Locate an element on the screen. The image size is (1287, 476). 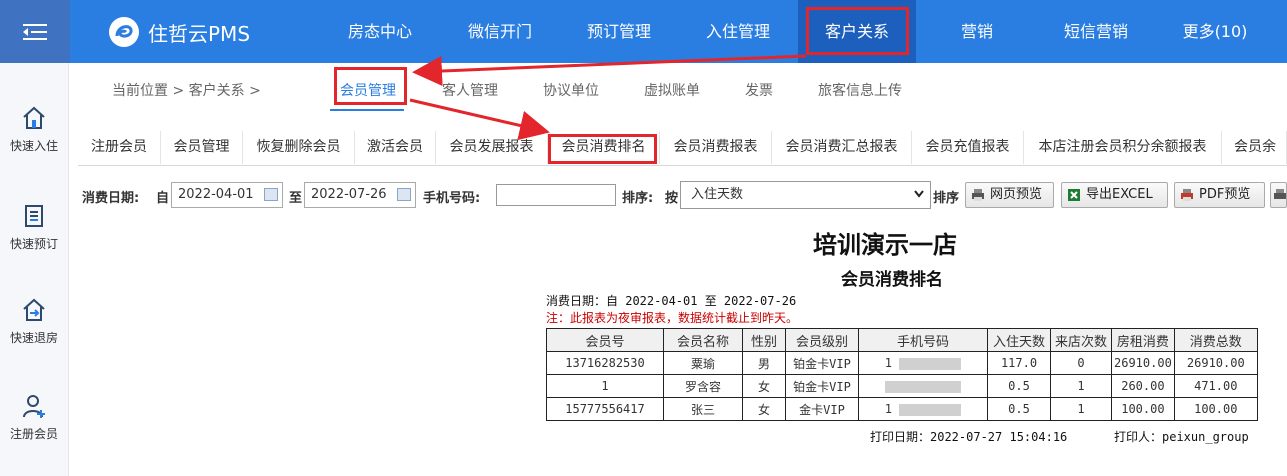
col-level: 会员级别 is located at coordinates (822, 340).